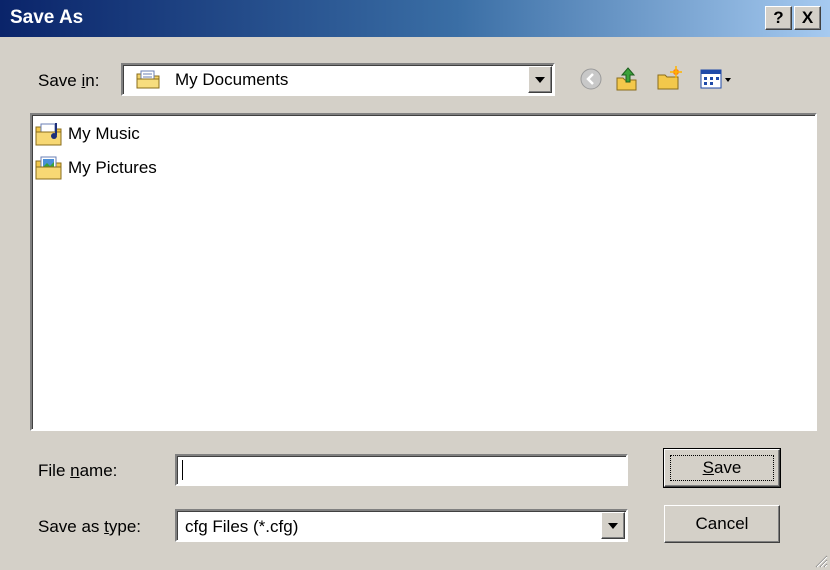  What do you see at coordinates (717, 79) in the screenshot?
I see `views-menu-icon` at bounding box center [717, 79].